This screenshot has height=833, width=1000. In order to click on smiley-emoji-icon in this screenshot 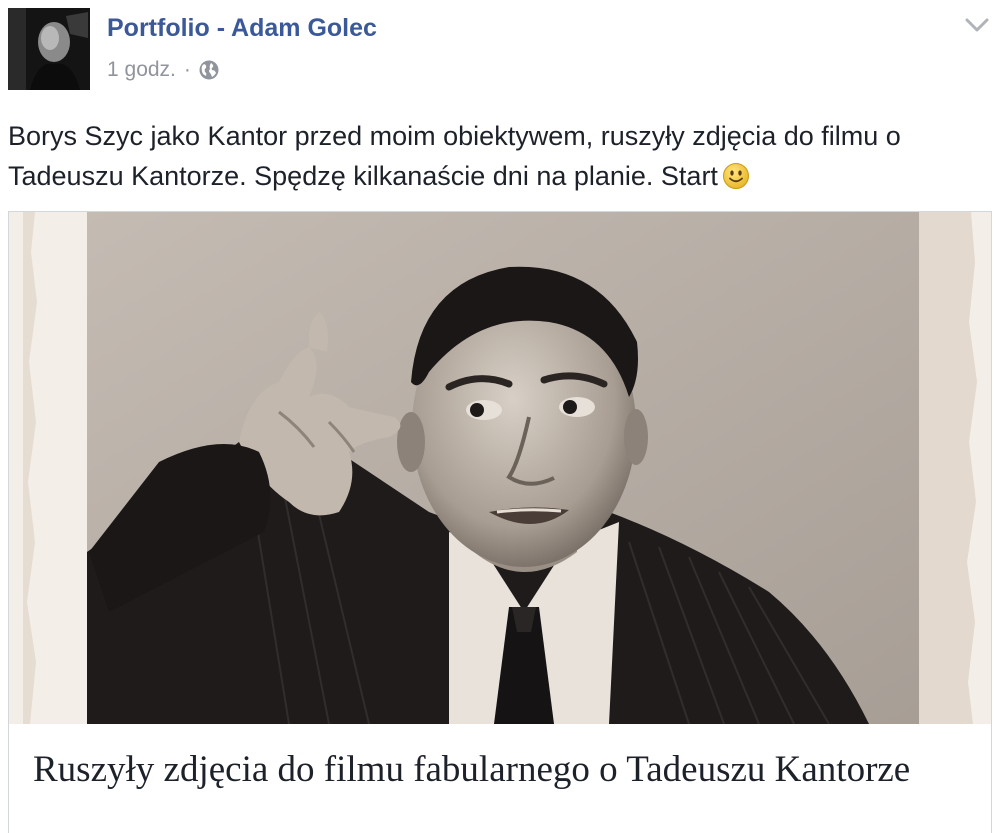, I will do `click(736, 175)`.